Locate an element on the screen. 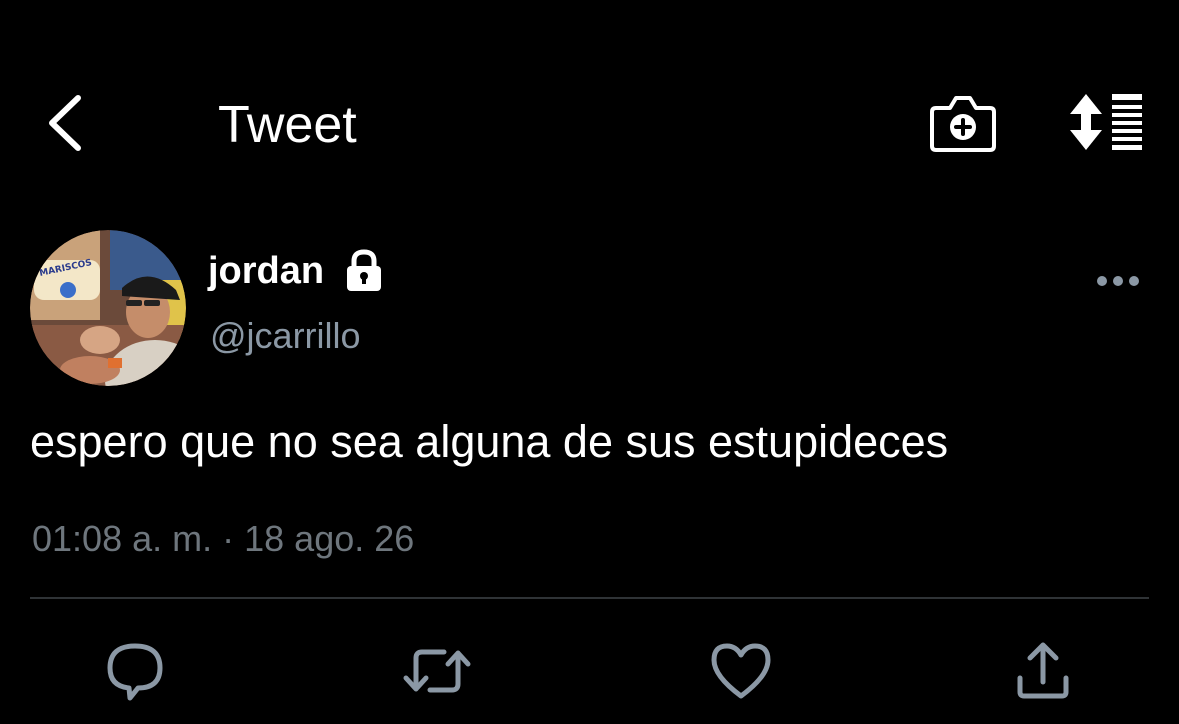 The image size is (1179, 724). retweet-button is located at coordinates (437, 671).